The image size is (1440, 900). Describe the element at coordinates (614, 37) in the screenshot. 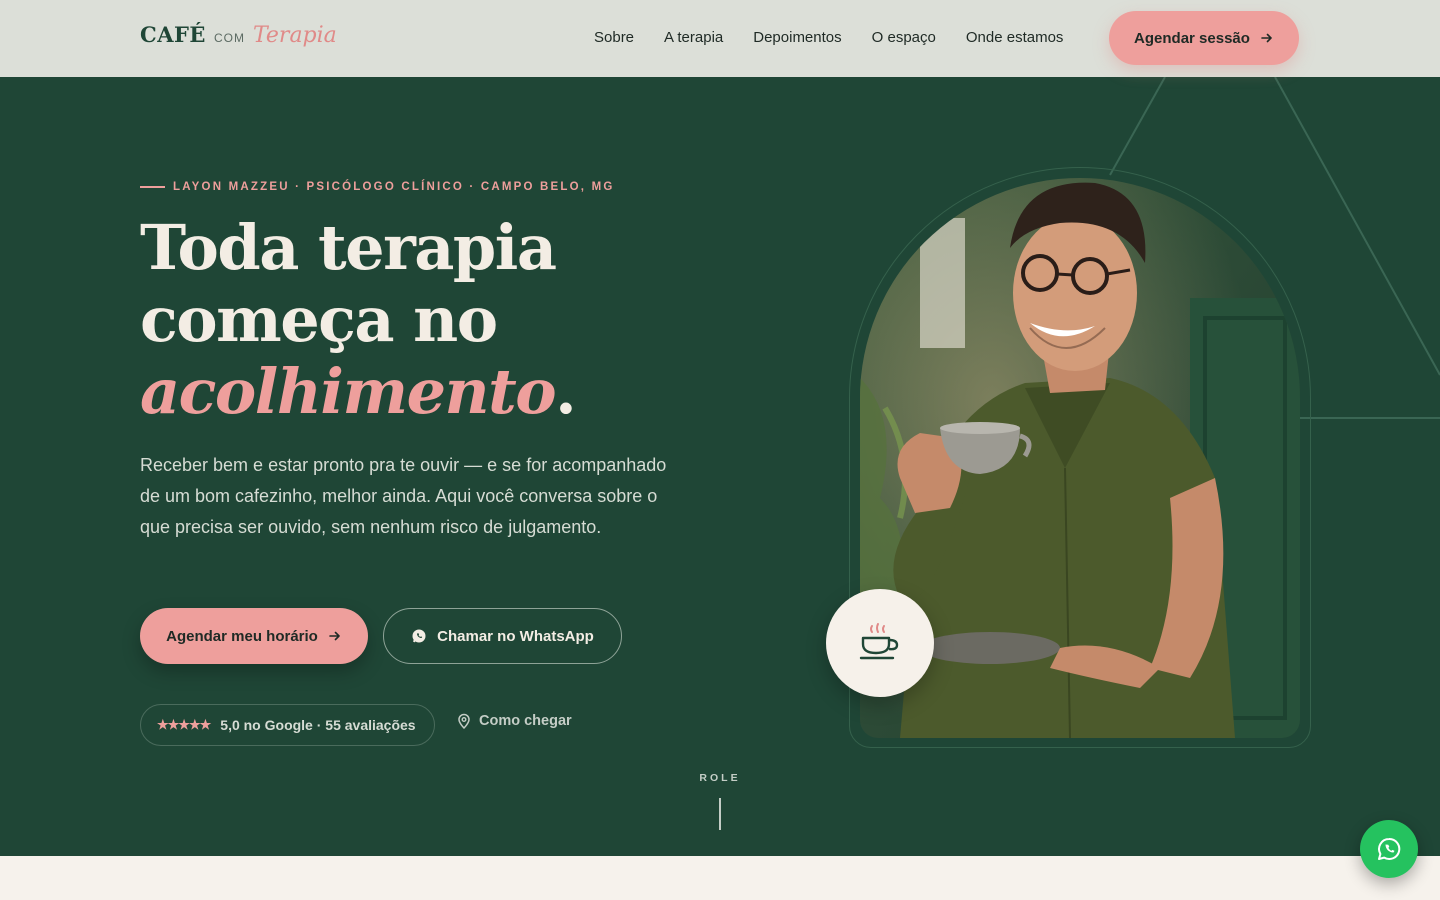

I see `nav-link-sobre: Sobre` at that location.